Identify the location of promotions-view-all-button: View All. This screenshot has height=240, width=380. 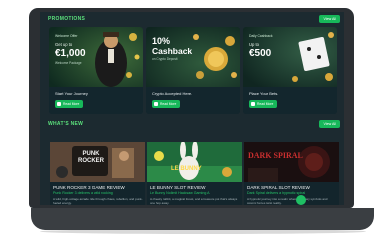
(329, 19).